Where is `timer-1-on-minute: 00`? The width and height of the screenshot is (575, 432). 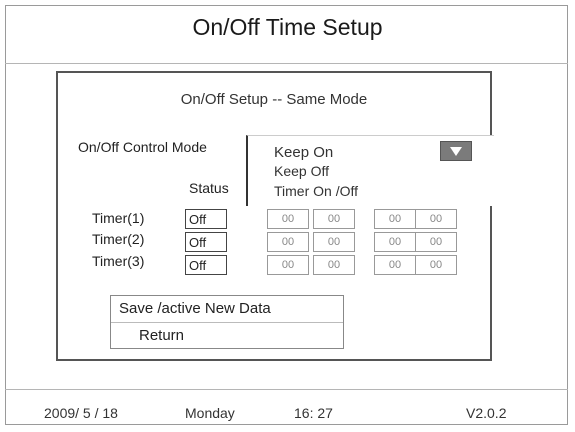 timer-1-on-minute: 00 is located at coordinates (334, 219).